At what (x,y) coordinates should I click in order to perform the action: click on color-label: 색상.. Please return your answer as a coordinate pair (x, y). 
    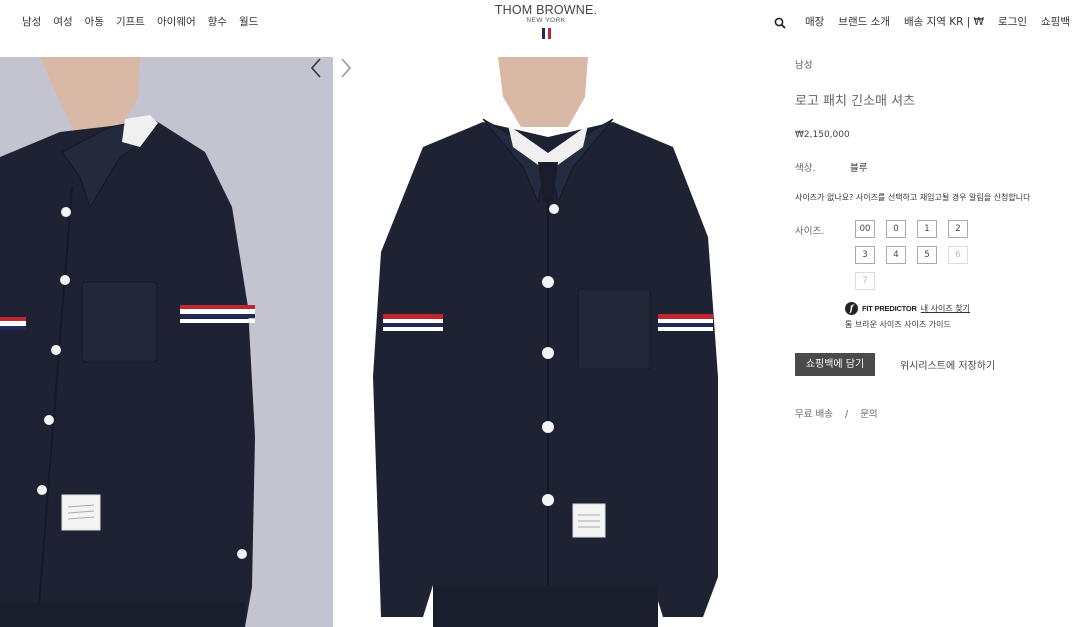
    Looking at the image, I should click on (805, 168).